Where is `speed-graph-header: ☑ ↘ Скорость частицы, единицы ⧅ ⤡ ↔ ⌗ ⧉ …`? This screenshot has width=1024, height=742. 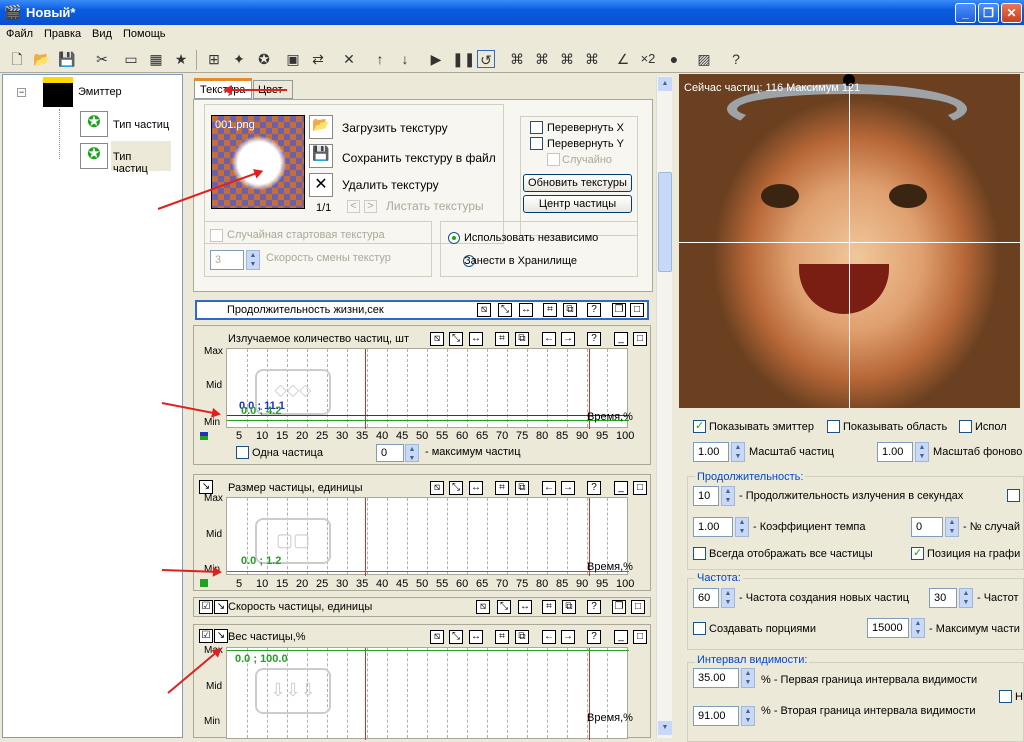 speed-graph-header: ☑ ↘ Скорость частицы, единицы ⧅ ⤡ ↔ ⌗ ⧉ … is located at coordinates (422, 607).